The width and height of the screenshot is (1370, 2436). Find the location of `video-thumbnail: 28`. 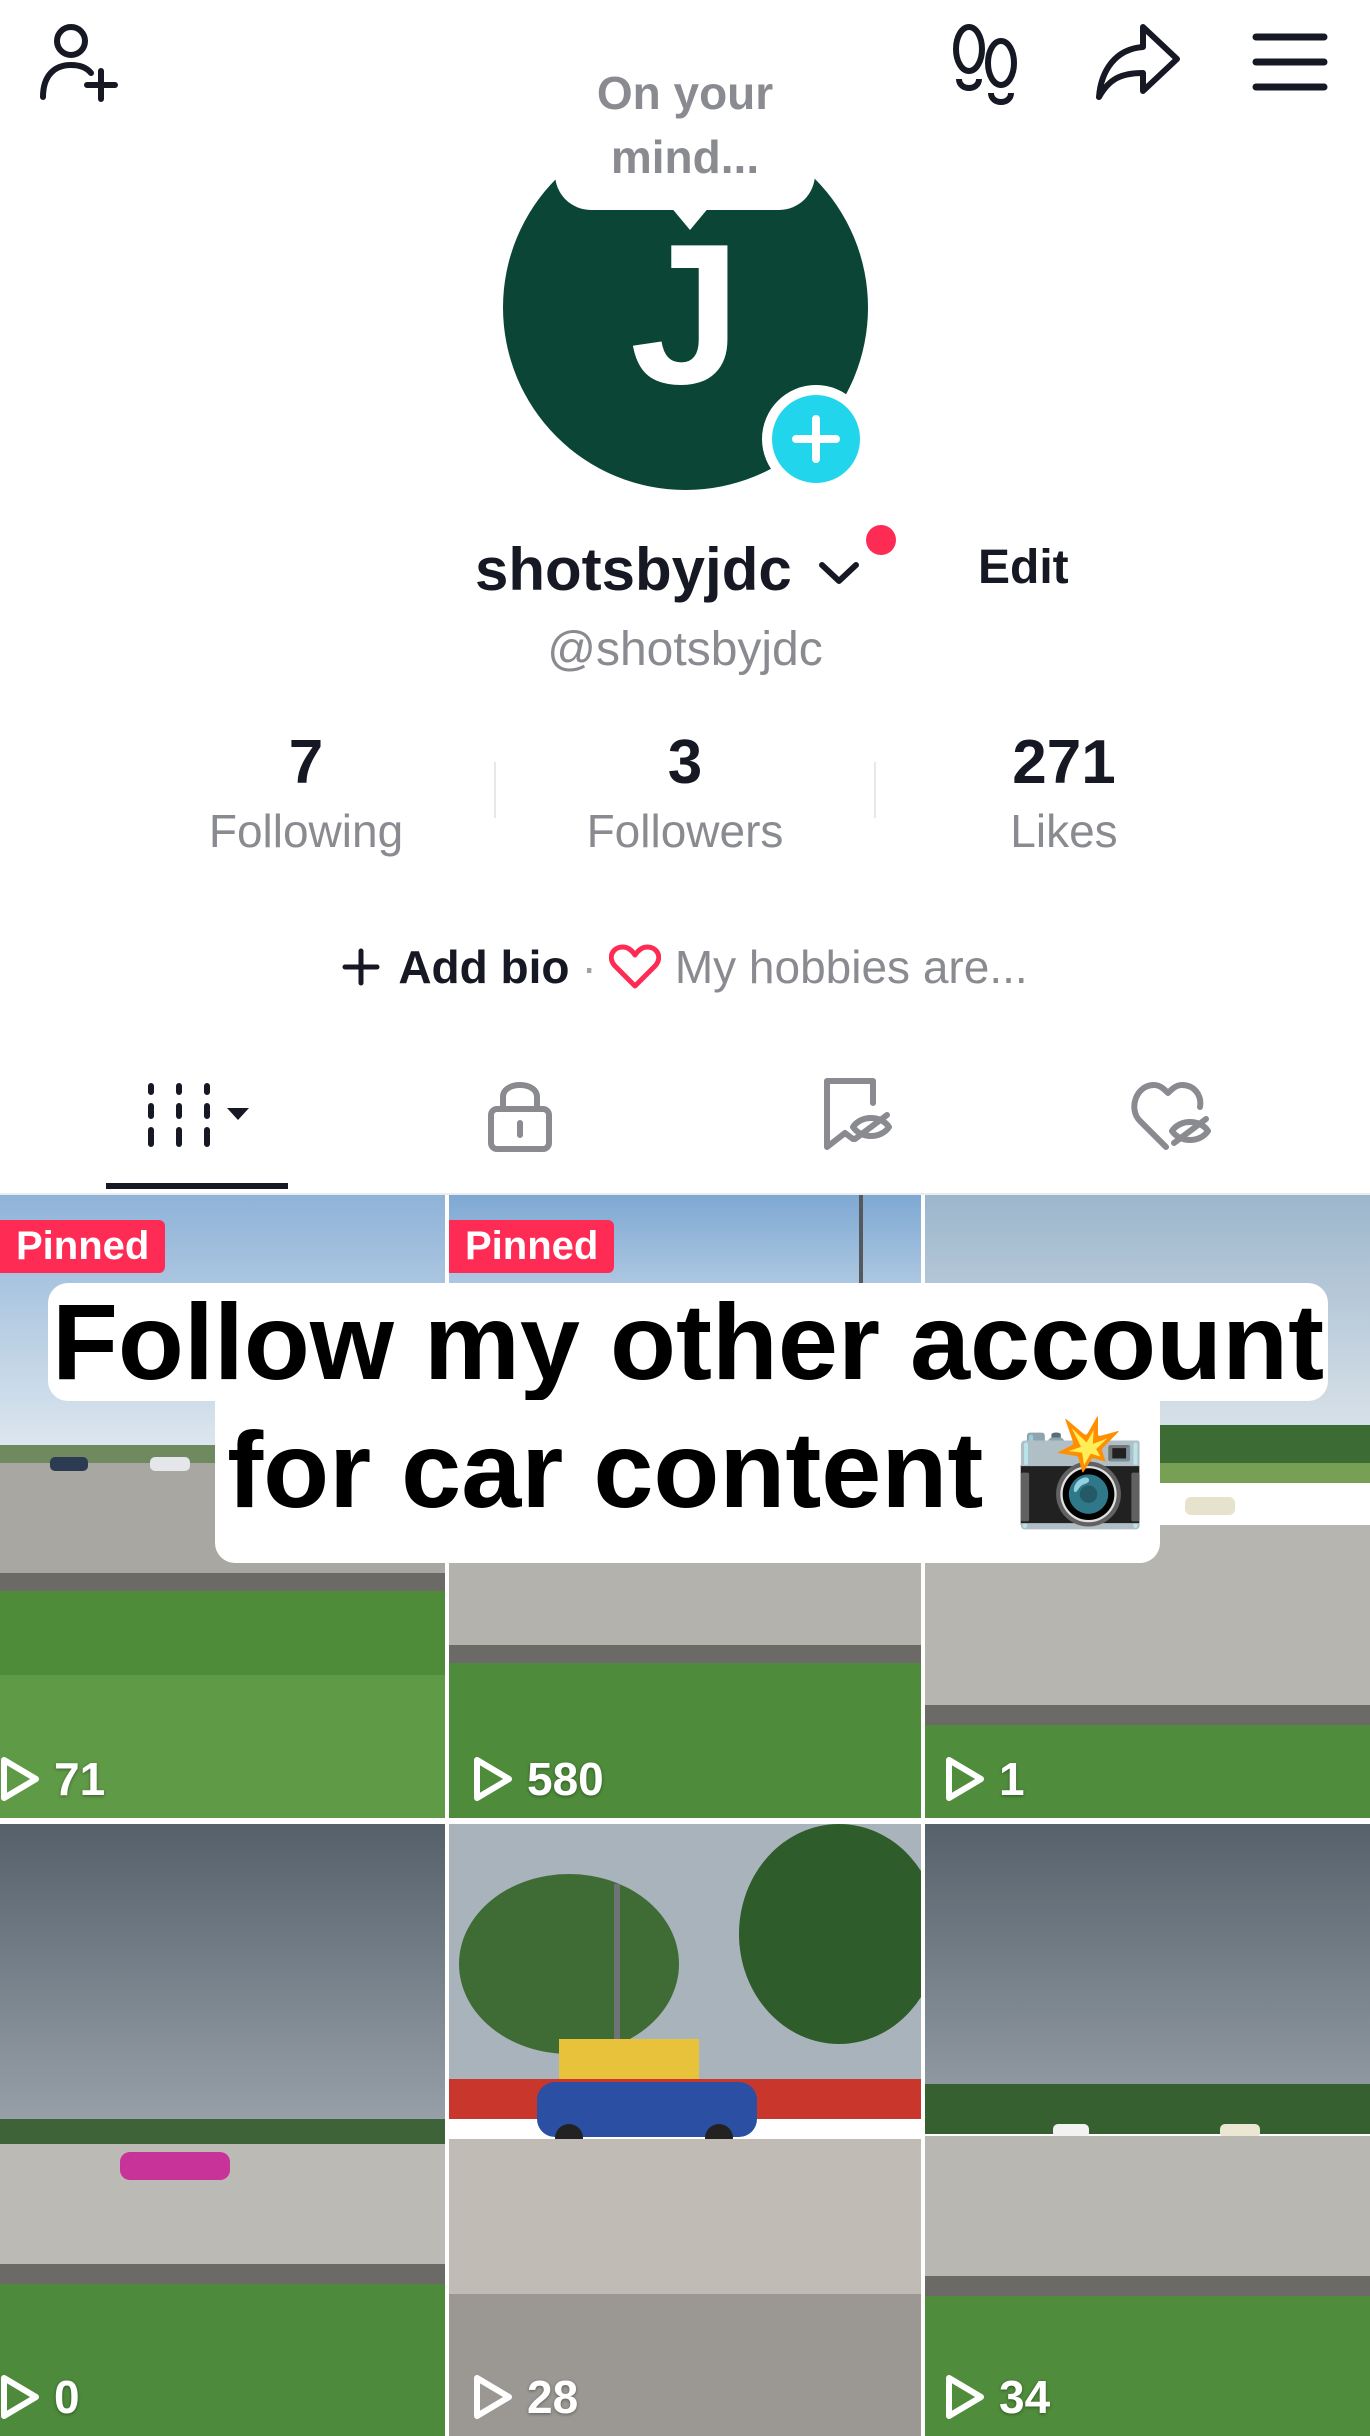

video-thumbnail: 28 is located at coordinates (685, 2130).